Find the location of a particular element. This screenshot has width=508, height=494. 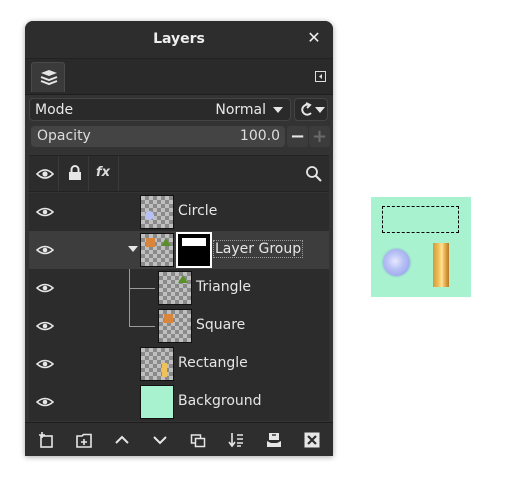

layers-tab is located at coordinates (48, 77).